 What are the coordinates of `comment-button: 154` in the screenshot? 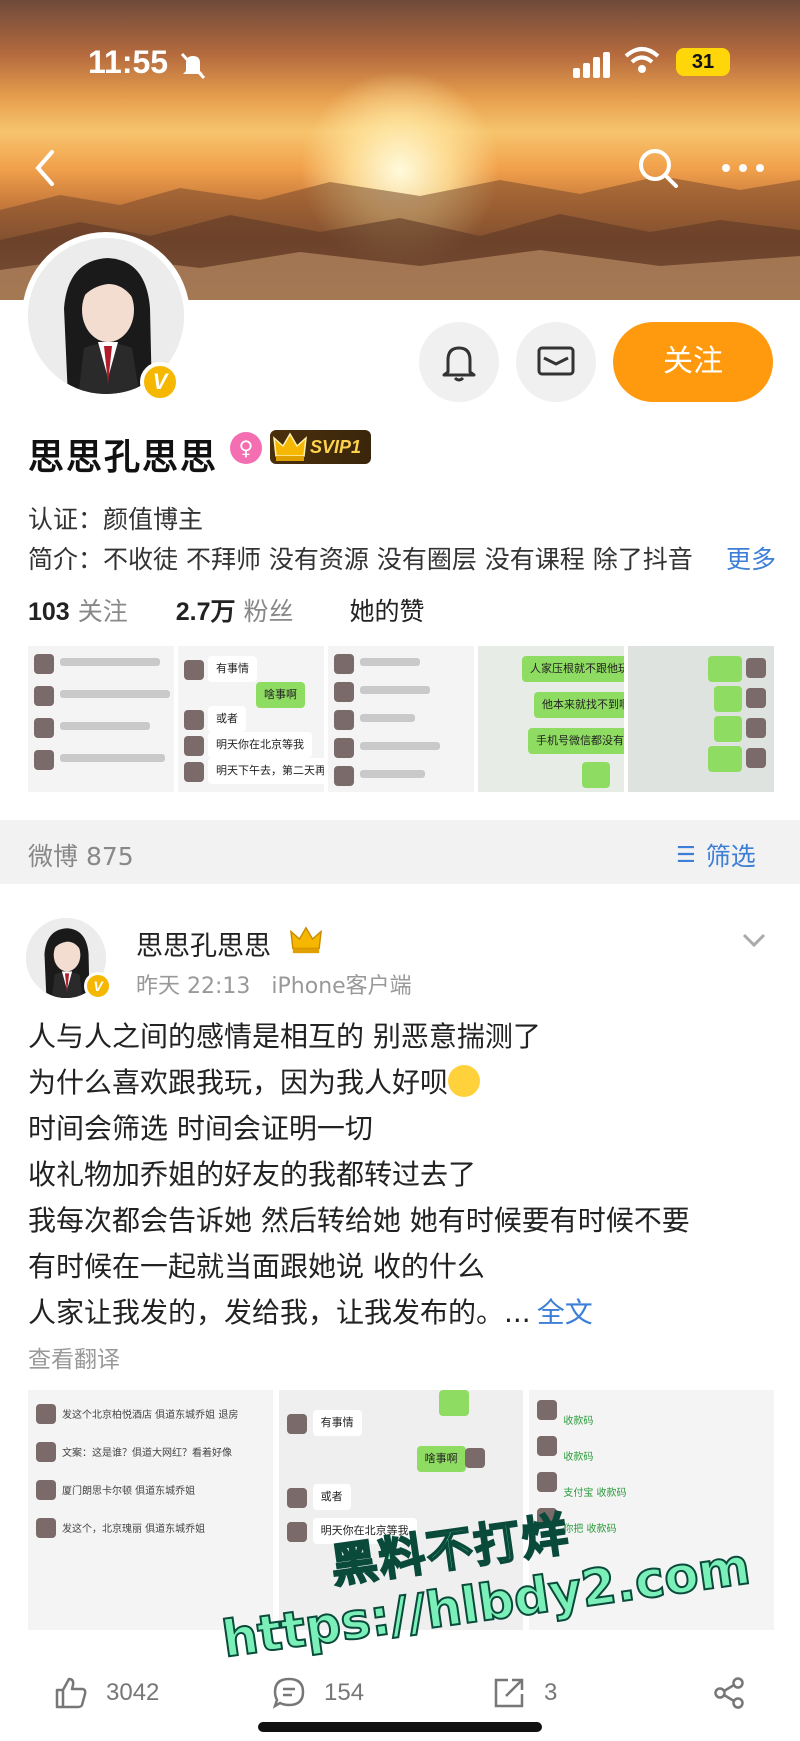 It's located at (318, 1693).